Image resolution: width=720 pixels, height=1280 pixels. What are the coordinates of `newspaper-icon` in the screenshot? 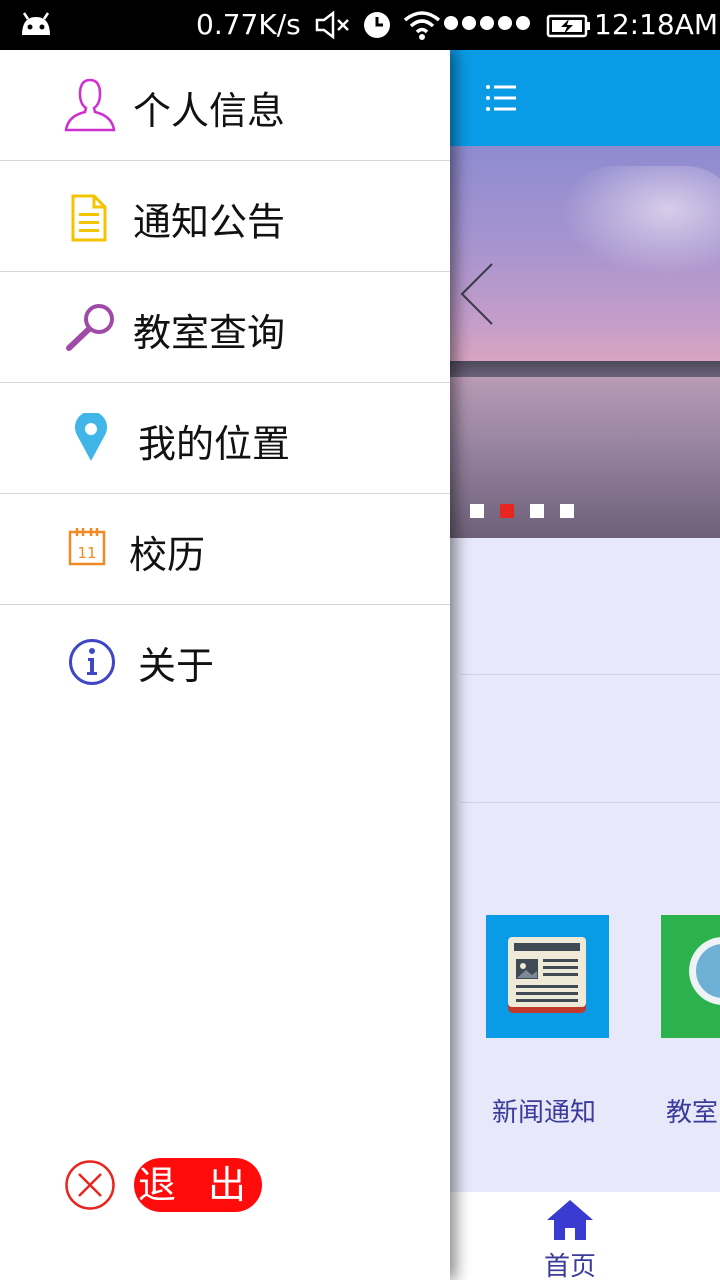 It's located at (547, 975).